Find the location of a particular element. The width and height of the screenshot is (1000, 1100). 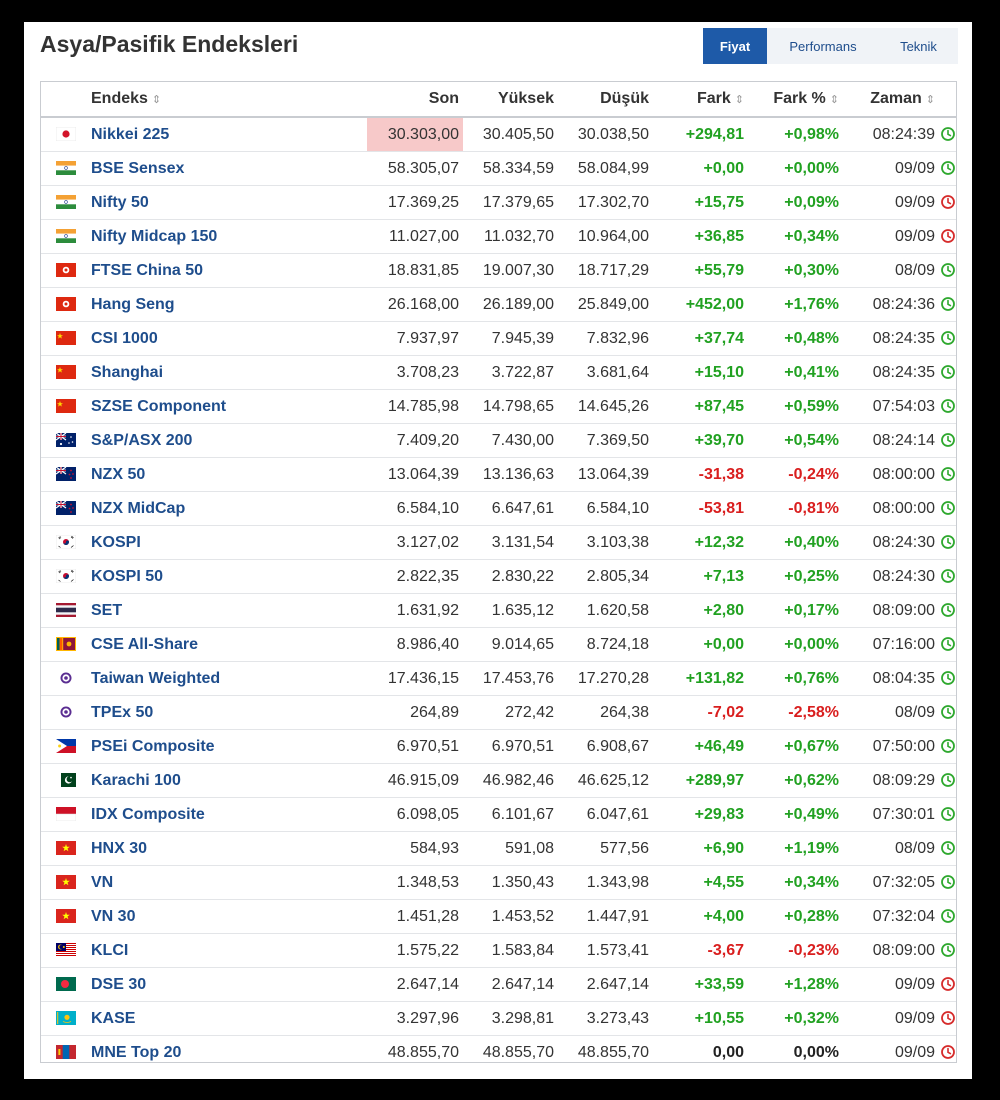

high-price: 3.131,54 is located at coordinates (510, 542).